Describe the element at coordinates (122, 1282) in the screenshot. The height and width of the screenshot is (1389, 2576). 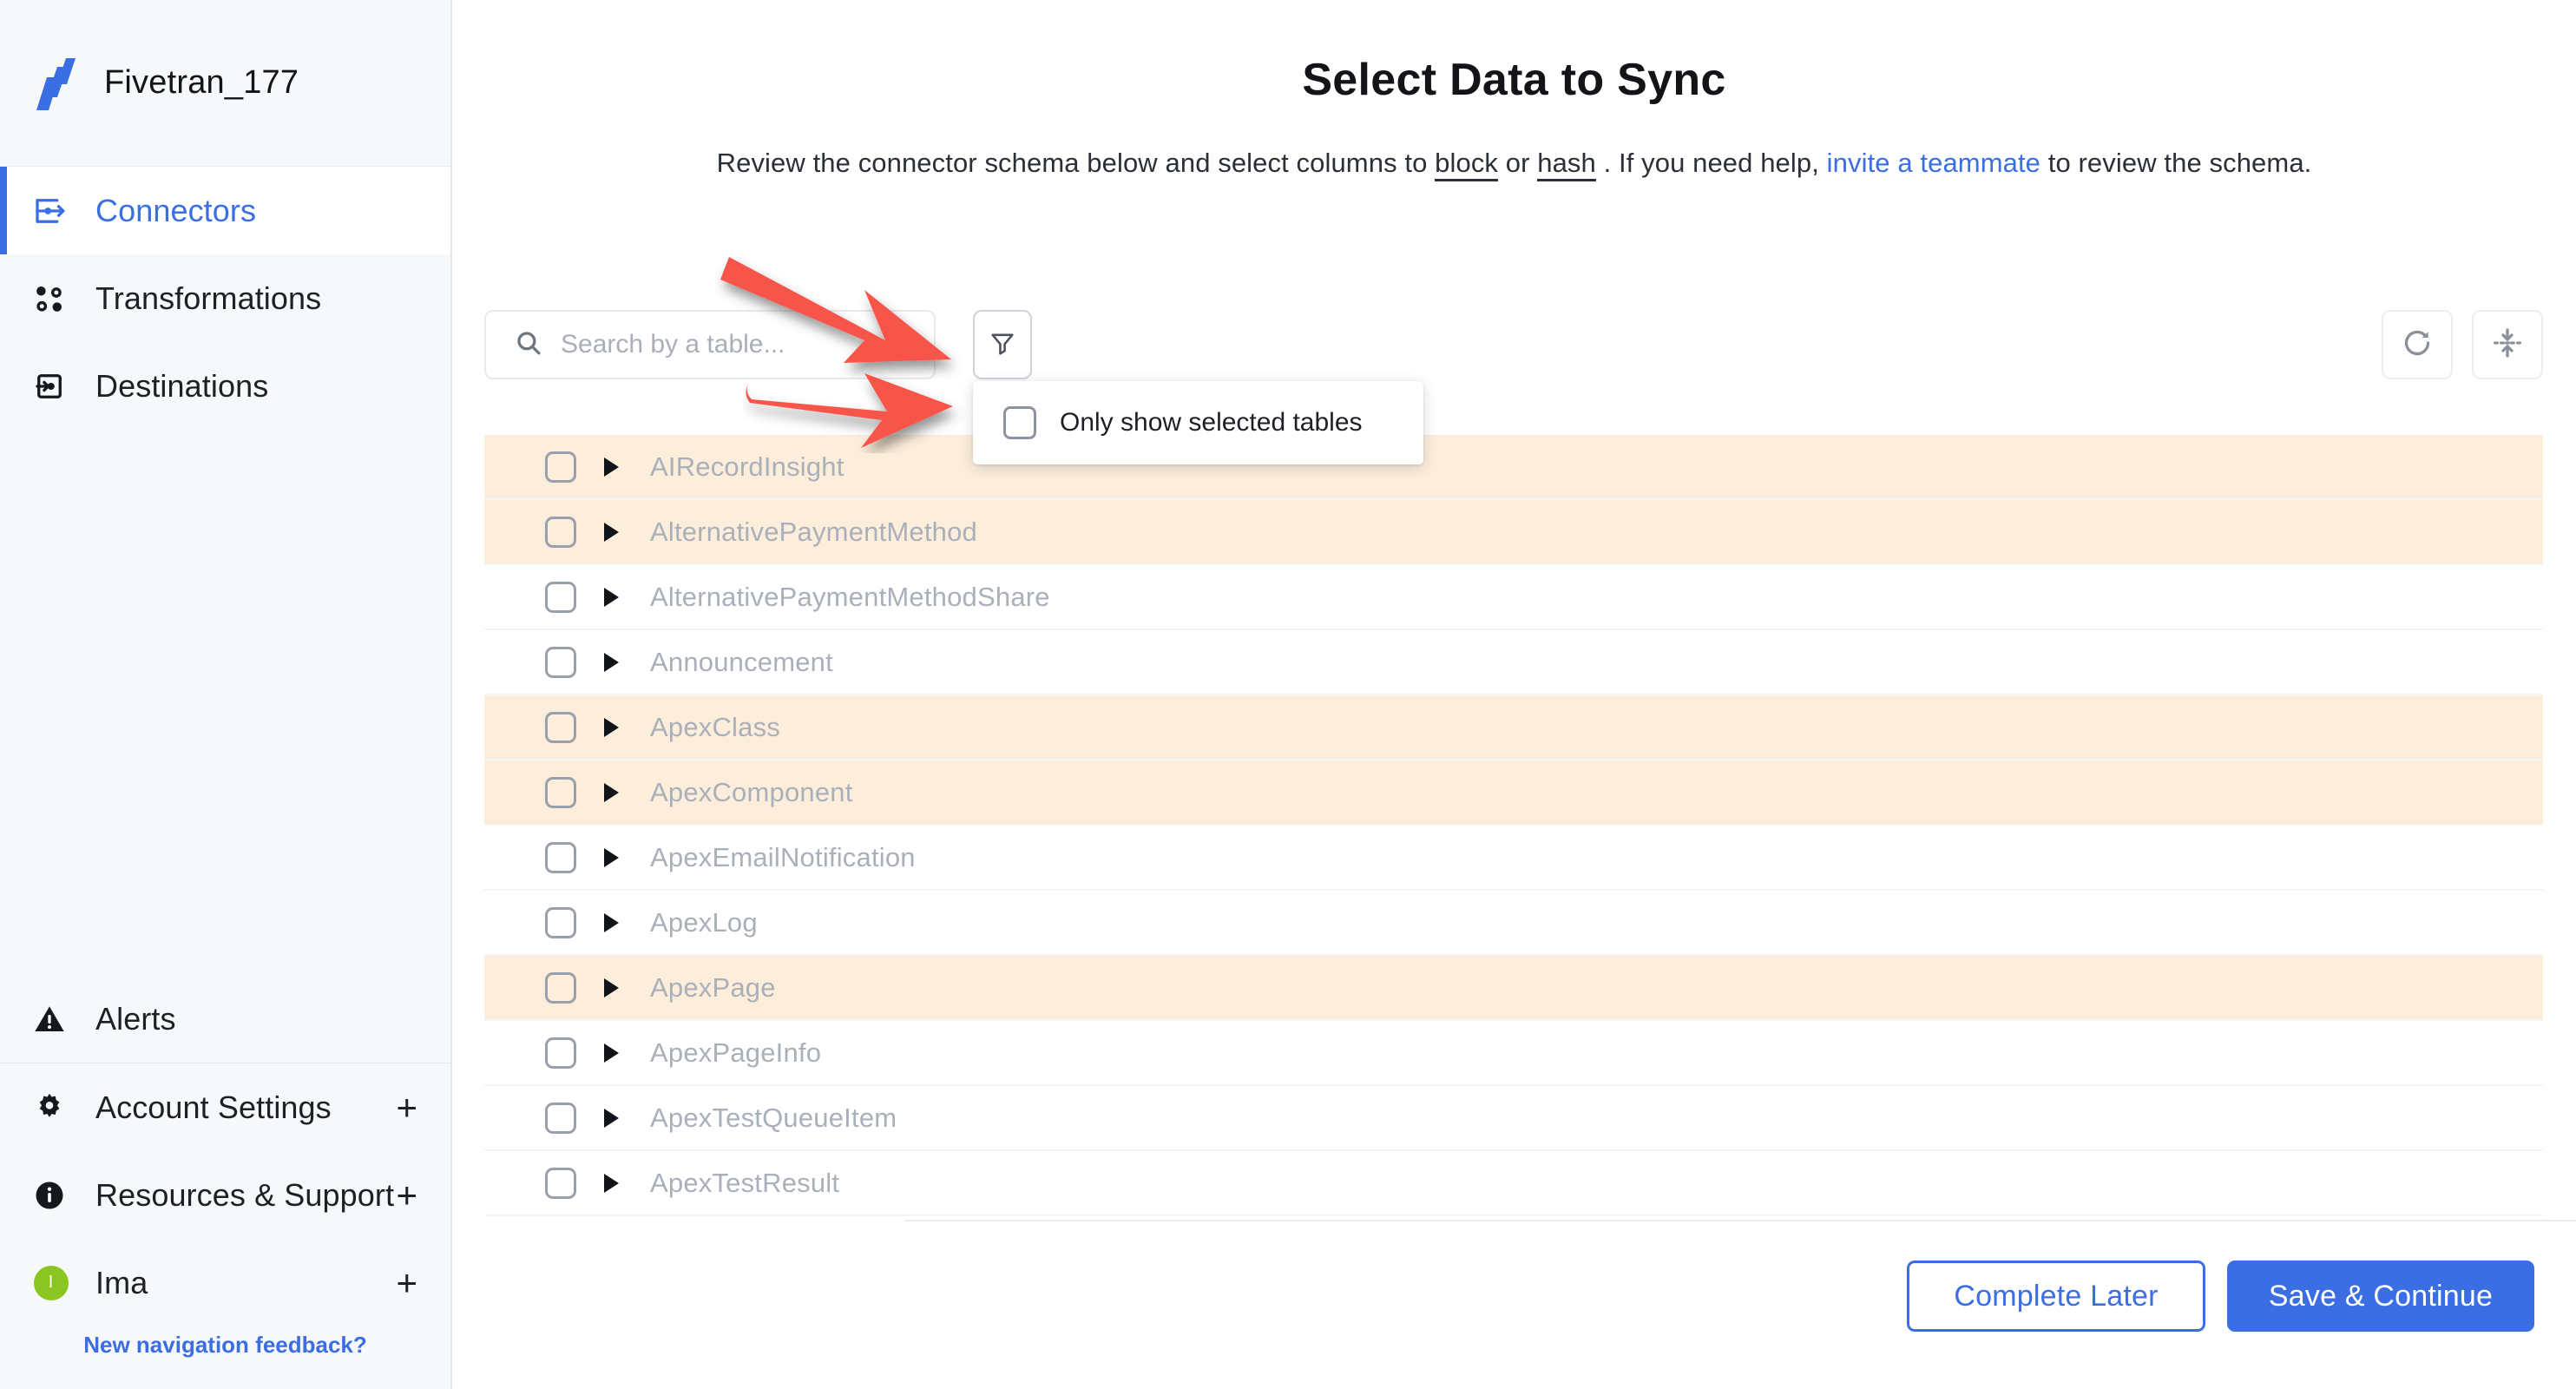
I see `sidebar-item-label: Ima` at that location.